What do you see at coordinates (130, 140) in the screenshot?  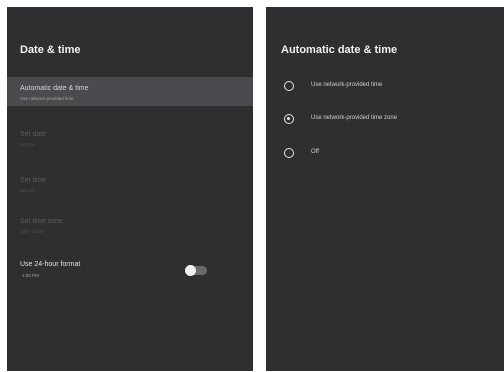 I see `set-date-item: Set date Not set` at bounding box center [130, 140].